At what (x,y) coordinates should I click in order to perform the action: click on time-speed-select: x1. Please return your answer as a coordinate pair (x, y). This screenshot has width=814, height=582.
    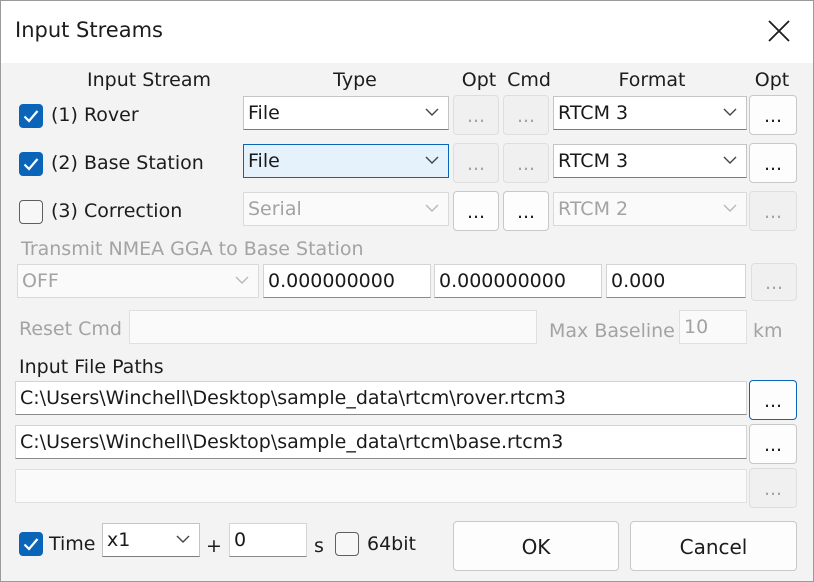
    Looking at the image, I should click on (151, 540).